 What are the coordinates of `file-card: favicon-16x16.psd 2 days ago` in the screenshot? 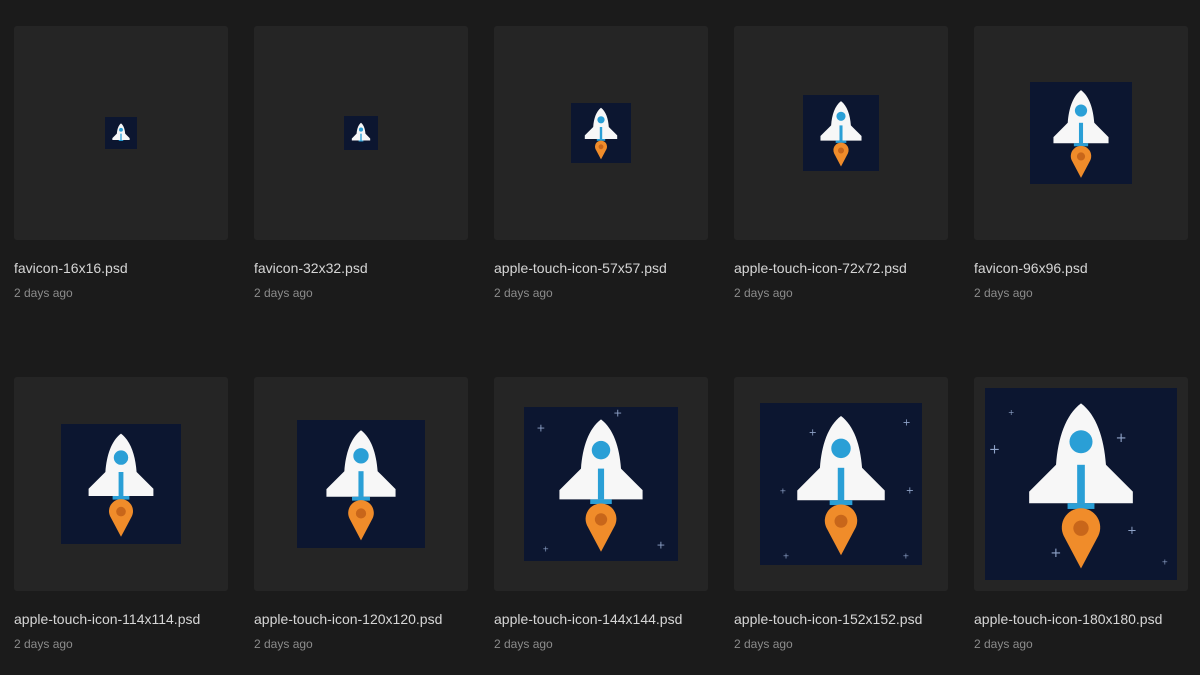 It's located at (121, 163).